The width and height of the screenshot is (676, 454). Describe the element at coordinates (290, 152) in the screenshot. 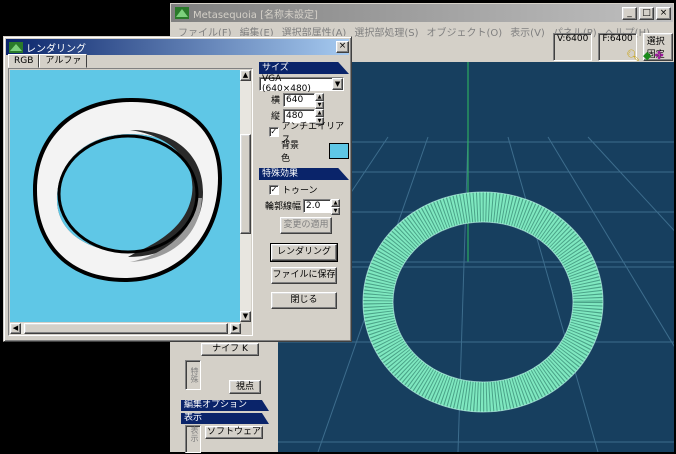

I see `bgcolor-label: 背景色` at that location.